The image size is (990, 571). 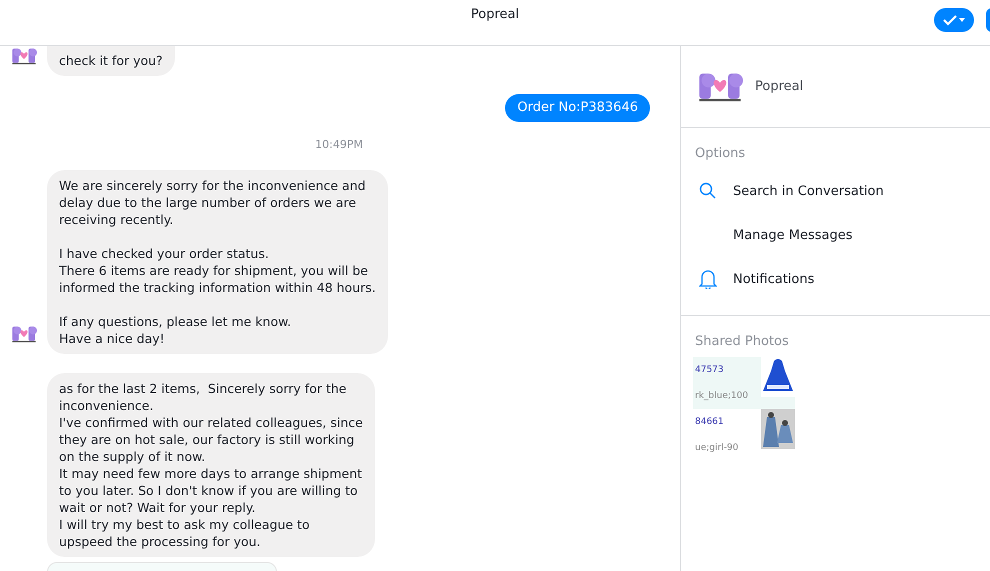 I want to click on photo-code: 47573, so click(x=710, y=370).